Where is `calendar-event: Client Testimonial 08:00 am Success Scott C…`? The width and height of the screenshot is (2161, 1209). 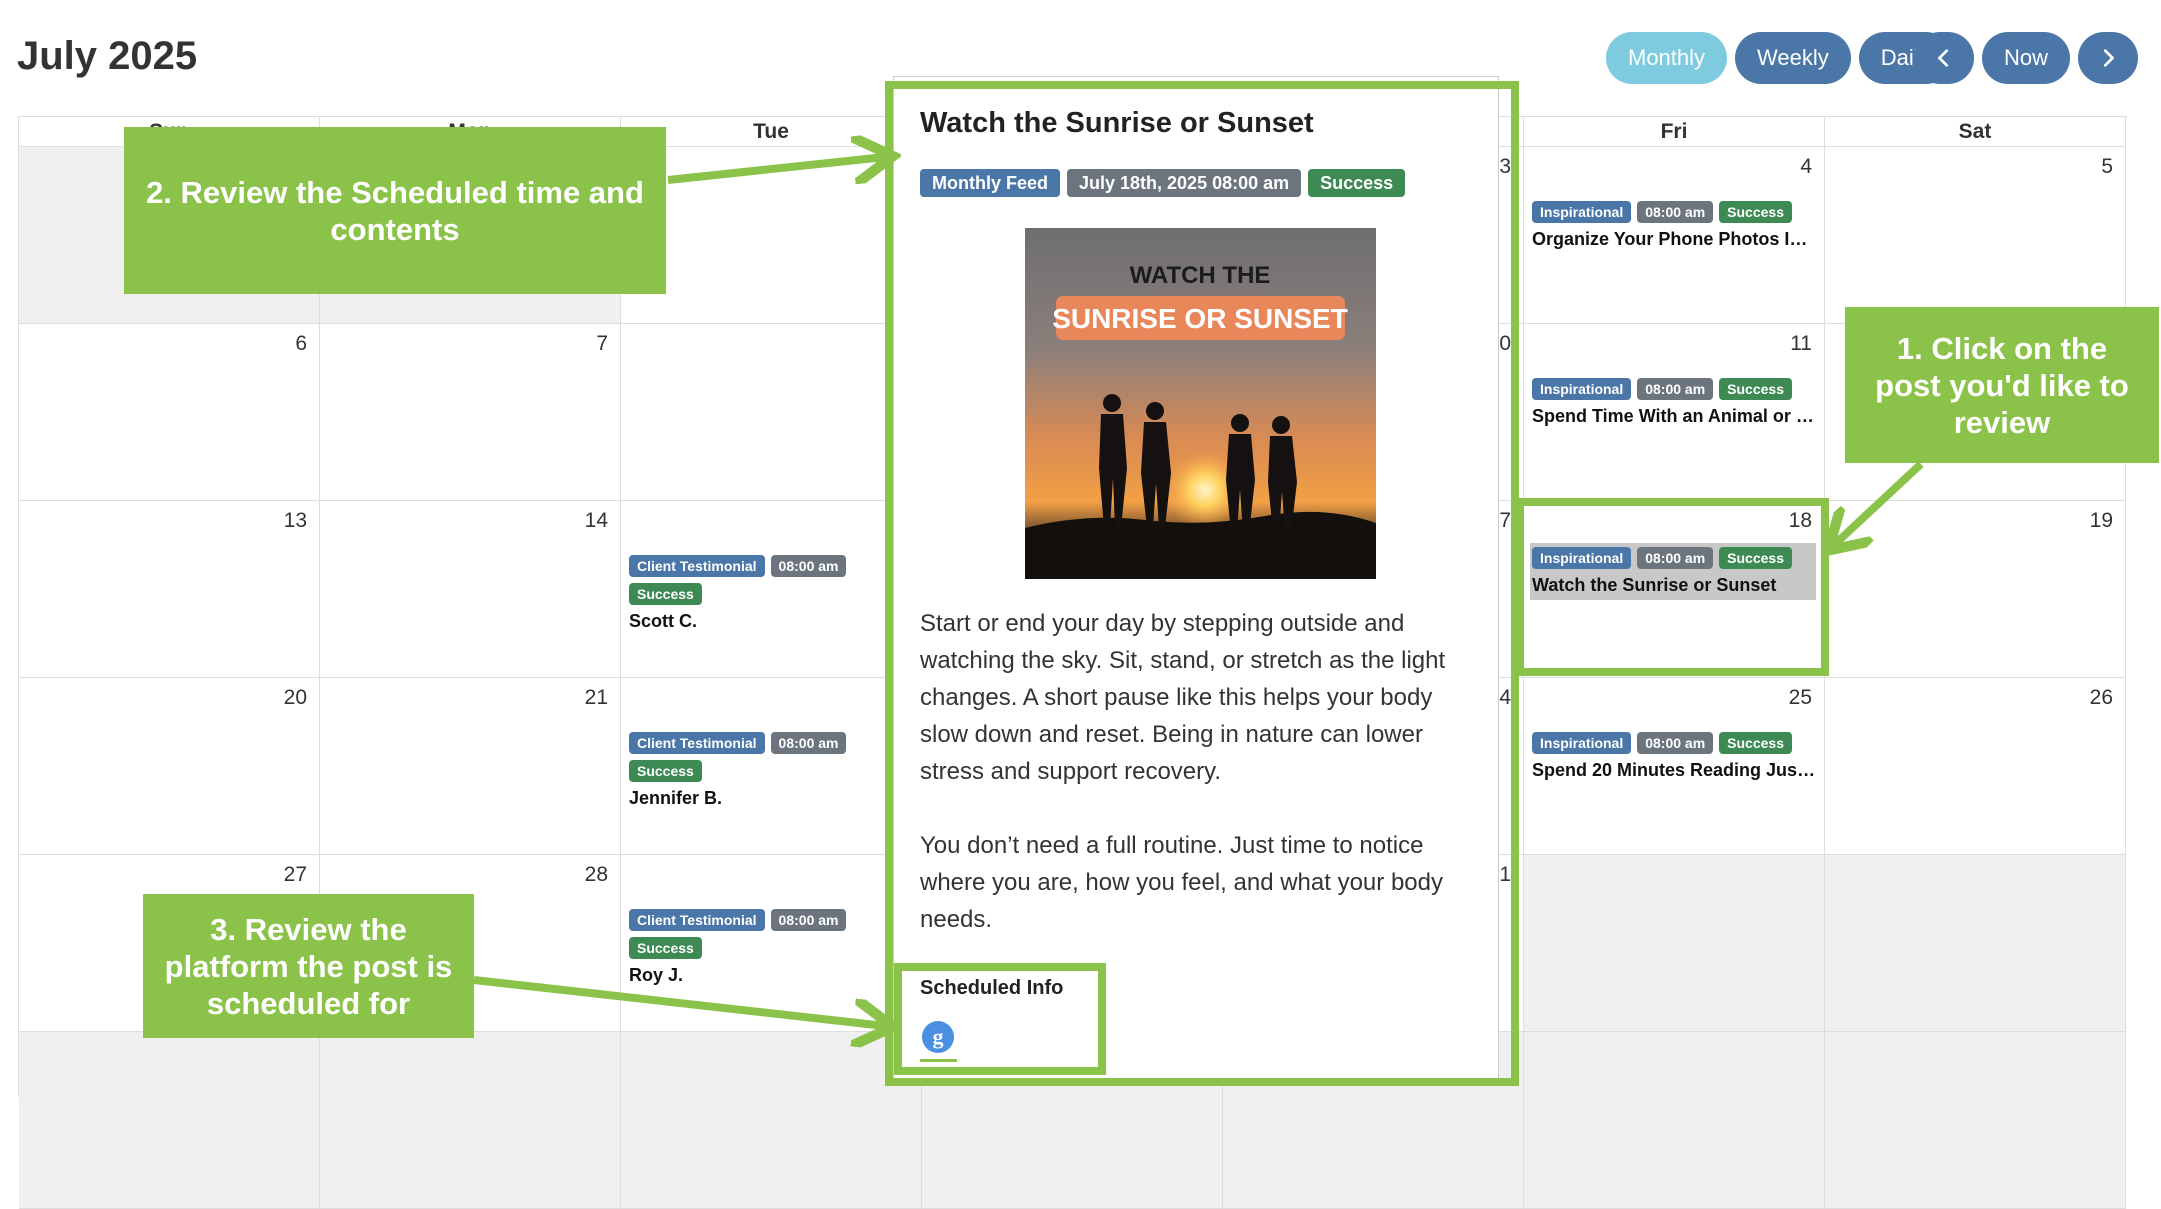 calendar-event: Client Testimonial 08:00 am Success Scott C… is located at coordinates (771, 593).